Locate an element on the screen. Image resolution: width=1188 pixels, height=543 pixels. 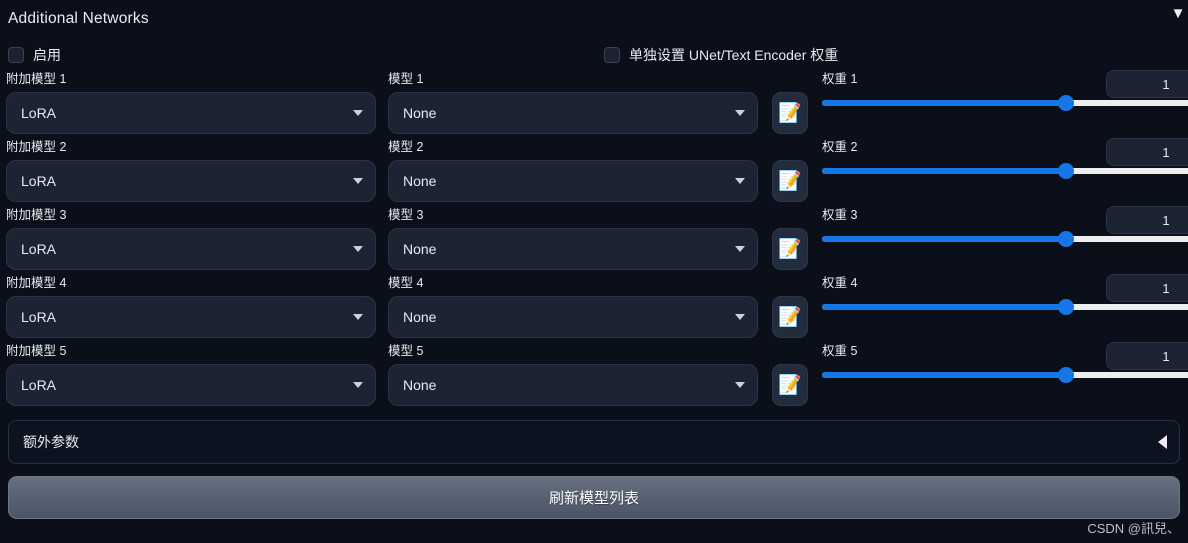
refresh-model-list-button: 刷新模型列表 is located at coordinates (594, 497).